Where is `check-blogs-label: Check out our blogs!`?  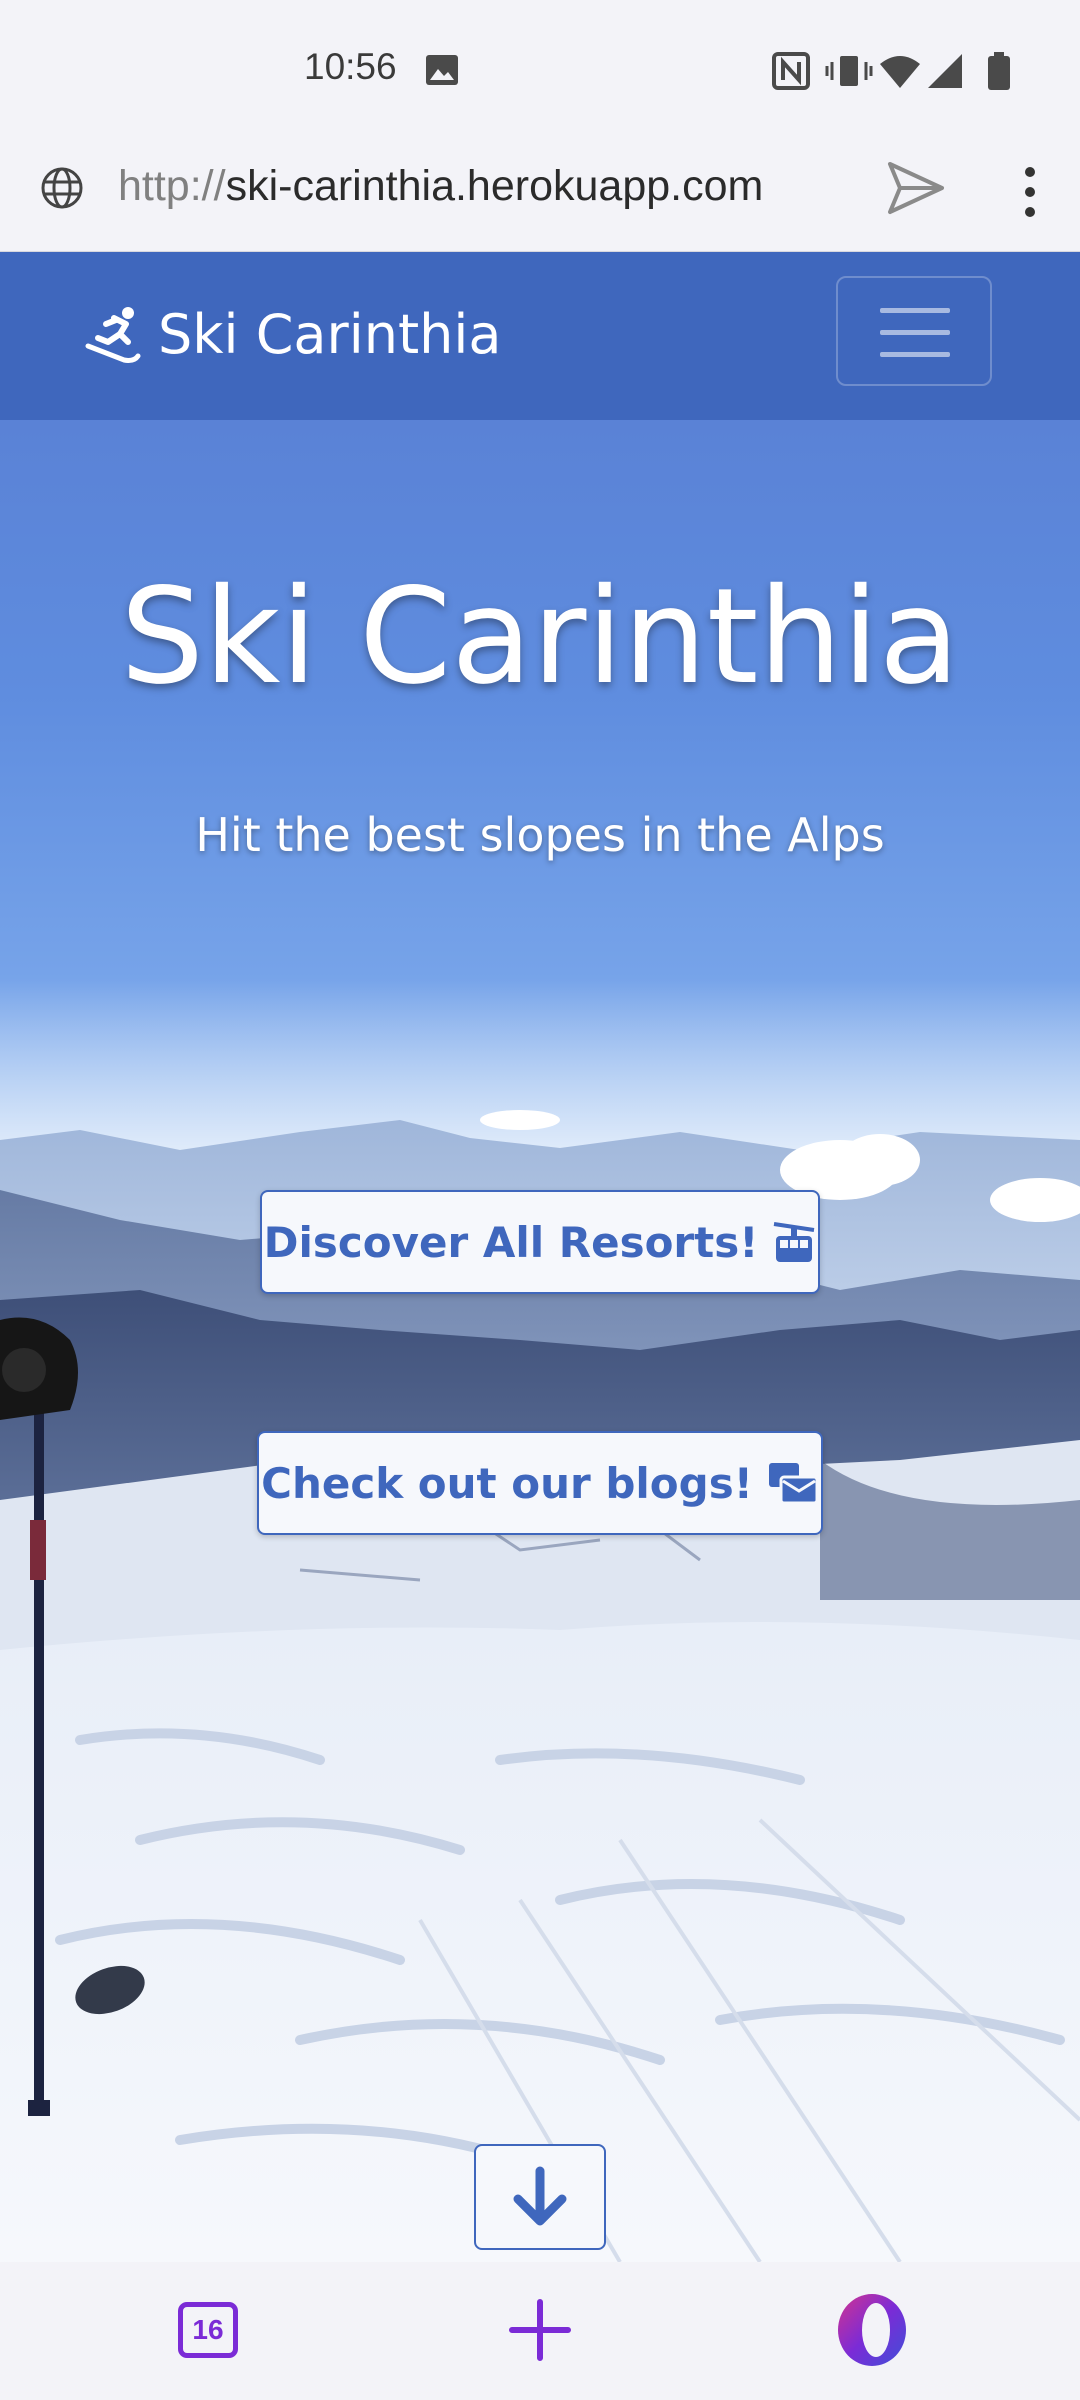 check-blogs-label: Check out our blogs! is located at coordinates (507, 1483).